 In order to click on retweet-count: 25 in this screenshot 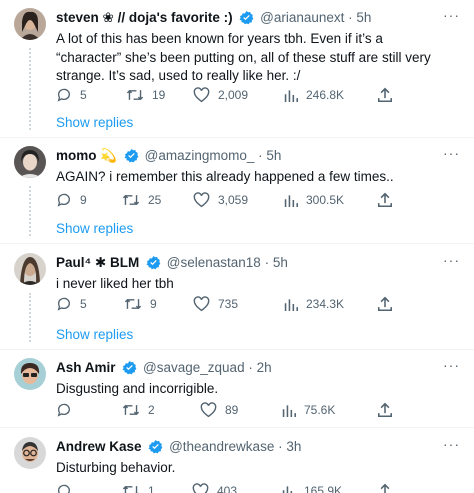, I will do `click(155, 200)`.